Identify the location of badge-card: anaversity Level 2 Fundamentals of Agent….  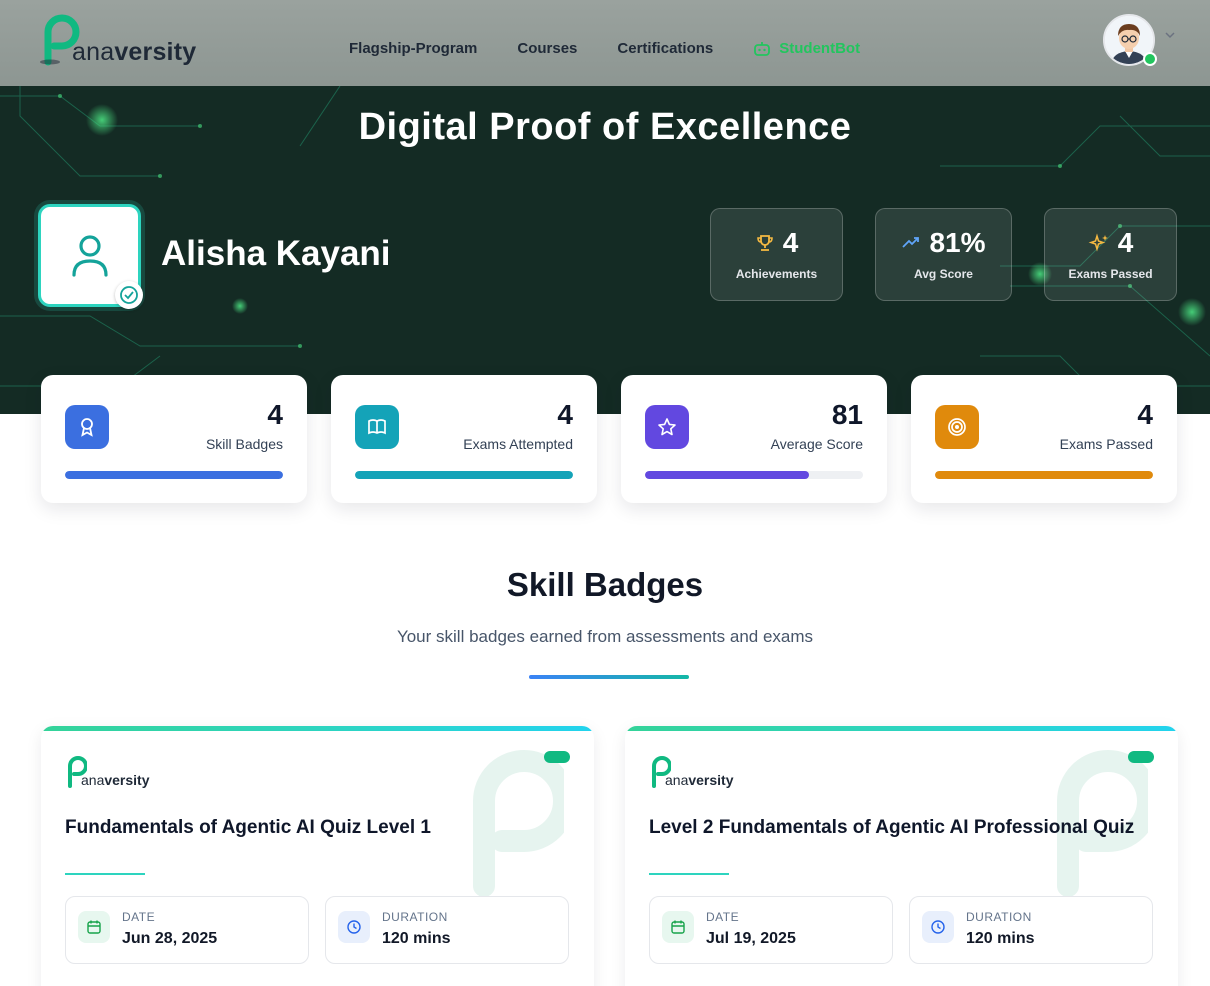
(901, 856).